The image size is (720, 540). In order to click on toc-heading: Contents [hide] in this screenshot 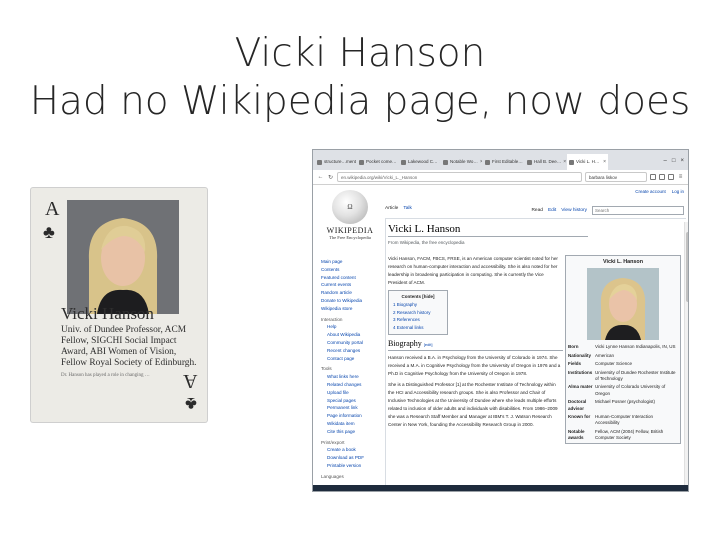, I will do `click(418, 297)`.